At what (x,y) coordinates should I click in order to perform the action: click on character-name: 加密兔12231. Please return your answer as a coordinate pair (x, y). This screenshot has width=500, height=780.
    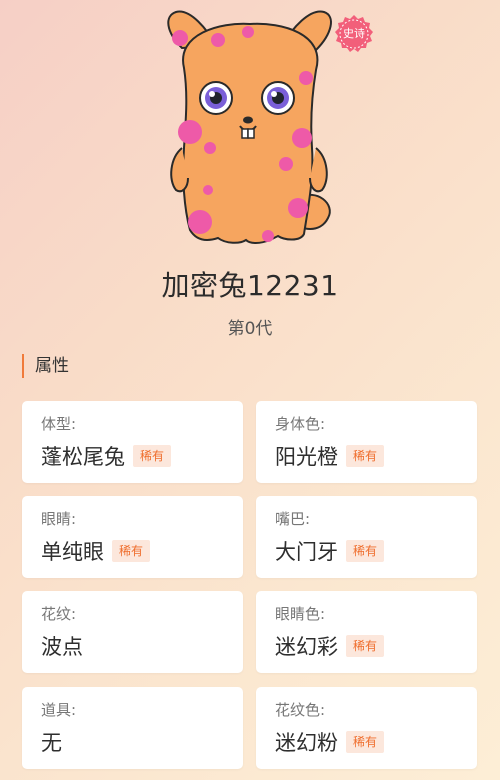
    Looking at the image, I should click on (250, 285).